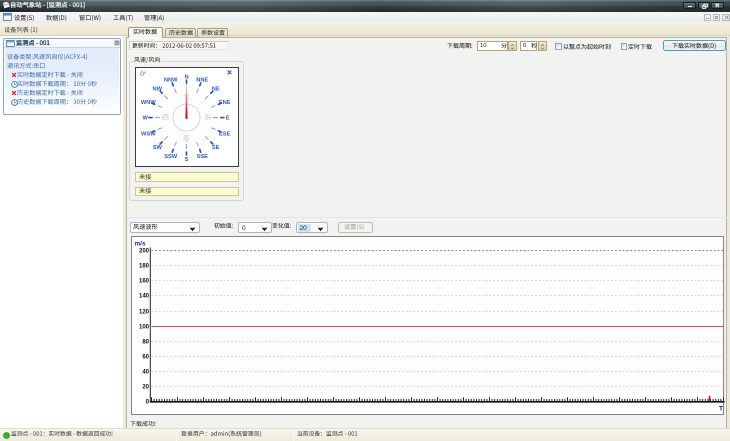 The image size is (730, 441). What do you see at coordinates (145, 388) in the screenshot?
I see `svg-text: 20` at bounding box center [145, 388].